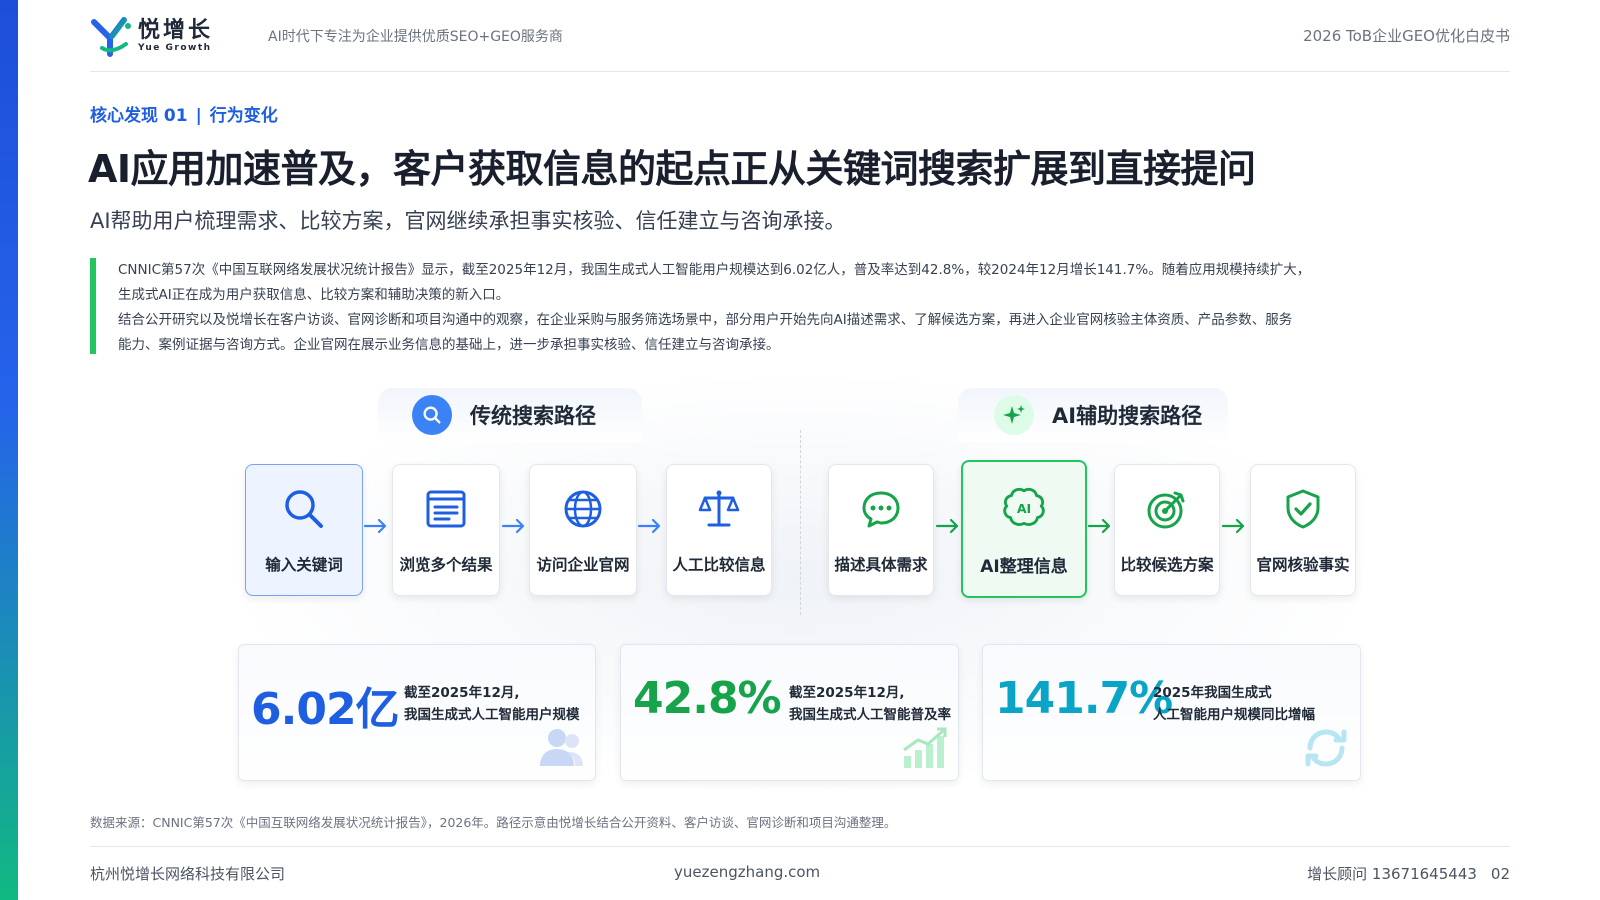 The width and height of the screenshot is (1600, 900). I want to click on step-label: 浏览多个结果, so click(446, 565).